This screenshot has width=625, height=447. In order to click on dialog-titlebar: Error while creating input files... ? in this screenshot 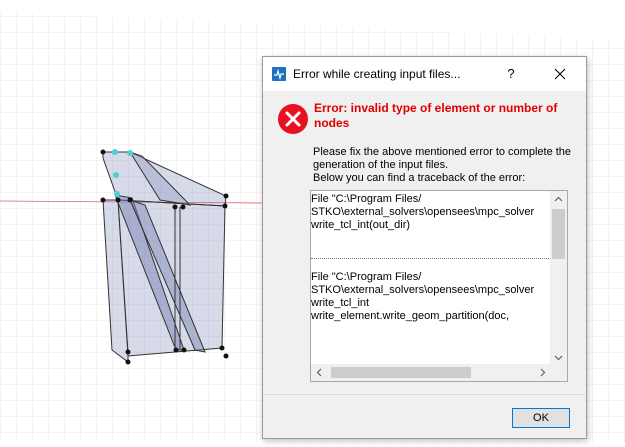, I will do `click(424, 74)`.